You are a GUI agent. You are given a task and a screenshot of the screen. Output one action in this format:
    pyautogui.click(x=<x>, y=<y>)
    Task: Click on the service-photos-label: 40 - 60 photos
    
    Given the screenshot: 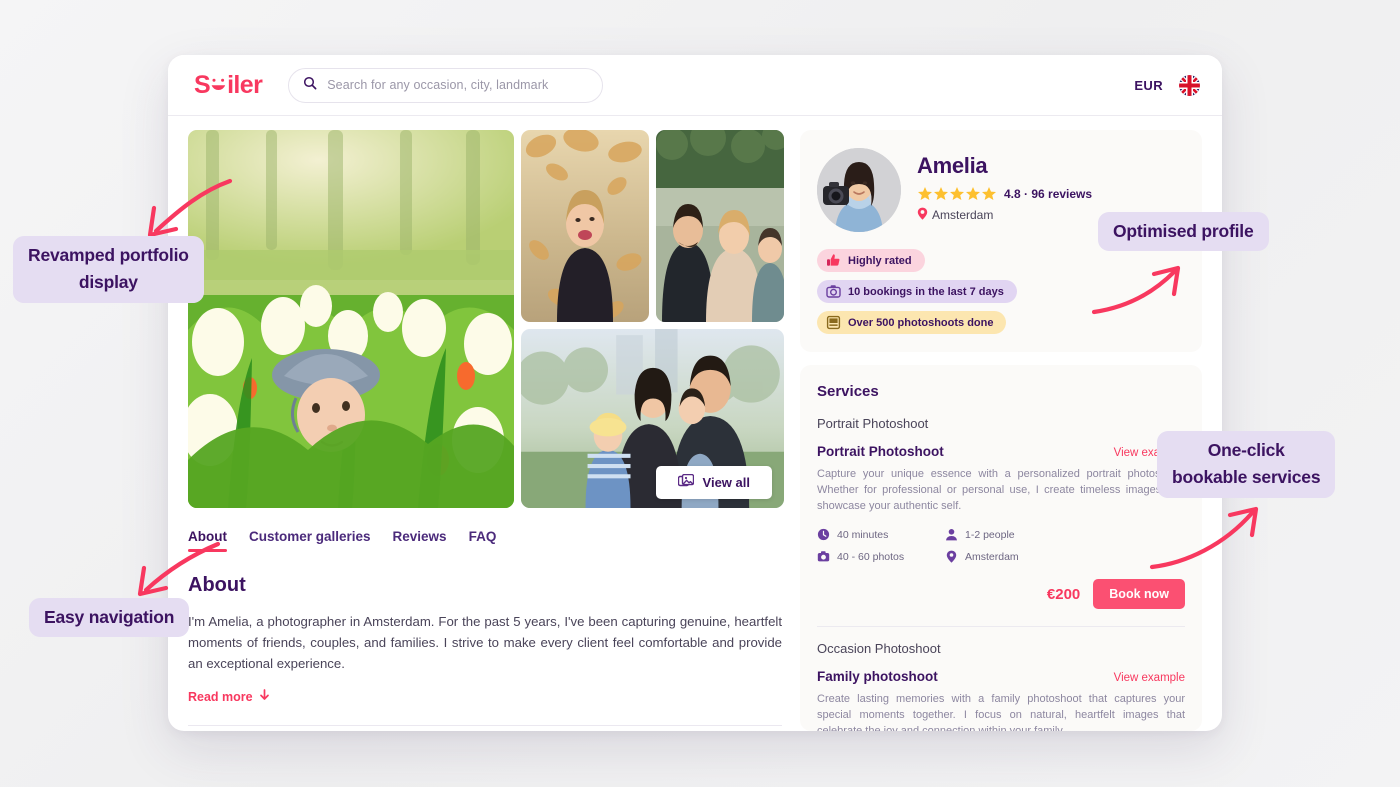 What is the action you would take?
    pyautogui.click(x=871, y=556)
    